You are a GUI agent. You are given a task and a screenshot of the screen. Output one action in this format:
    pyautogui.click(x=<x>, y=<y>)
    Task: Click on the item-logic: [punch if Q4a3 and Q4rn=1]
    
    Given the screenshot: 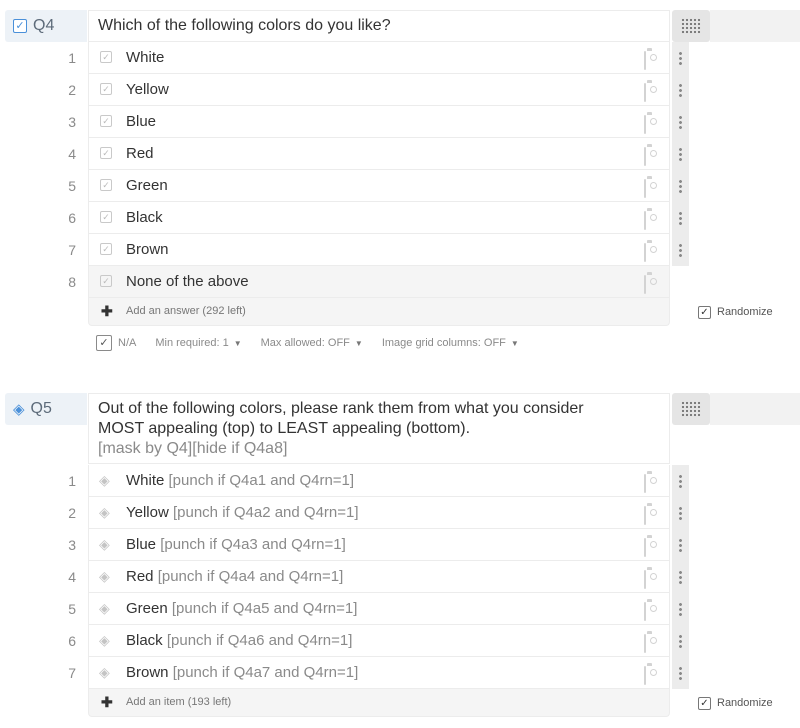 What is the action you would take?
    pyautogui.click(x=253, y=544)
    